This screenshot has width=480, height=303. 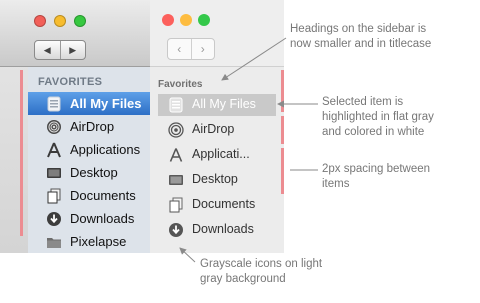 What do you see at coordinates (361, 44) in the screenshot?
I see `annotation-line: now smaller and in titlecase` at bounding box center [361, 44].